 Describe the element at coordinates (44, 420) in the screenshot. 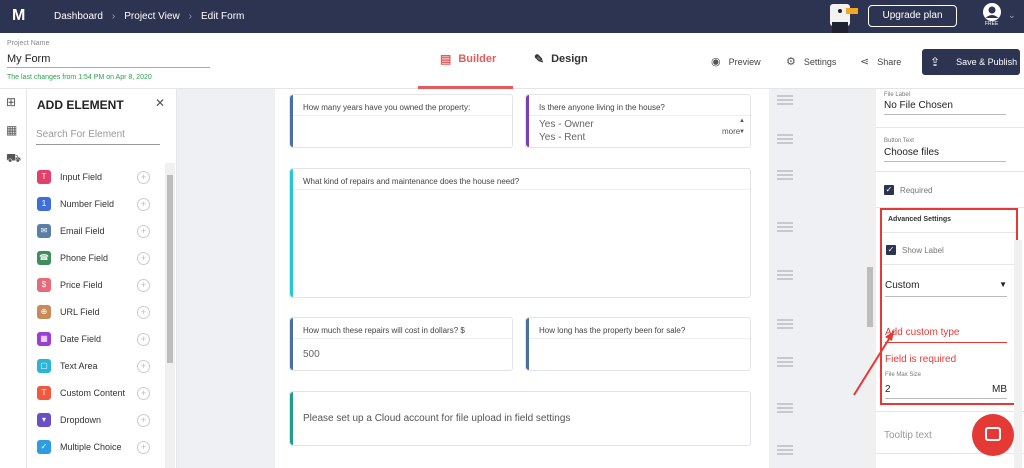

I see `element-type-icon: ▾` at that location.